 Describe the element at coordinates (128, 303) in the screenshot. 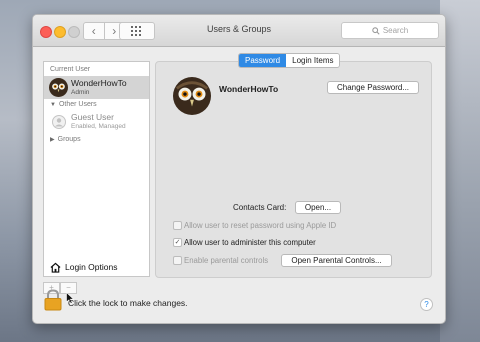

I see `lock-message: Click the lock to make changes.` at that location.